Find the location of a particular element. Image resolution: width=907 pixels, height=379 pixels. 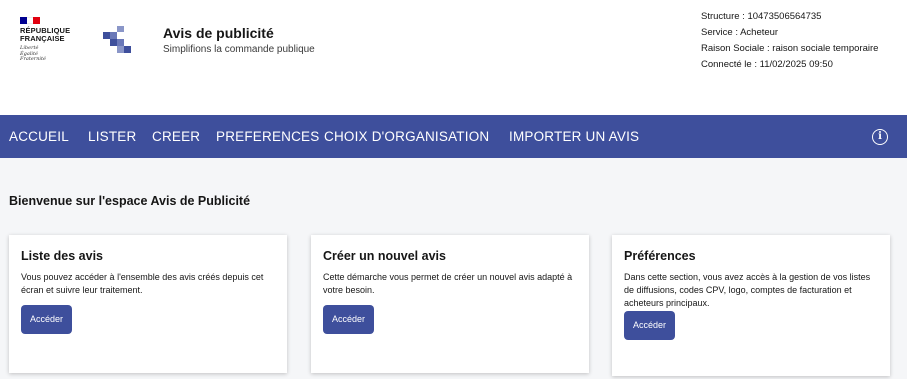

card-title: Liste des avis is located at coordinates (62, 256).